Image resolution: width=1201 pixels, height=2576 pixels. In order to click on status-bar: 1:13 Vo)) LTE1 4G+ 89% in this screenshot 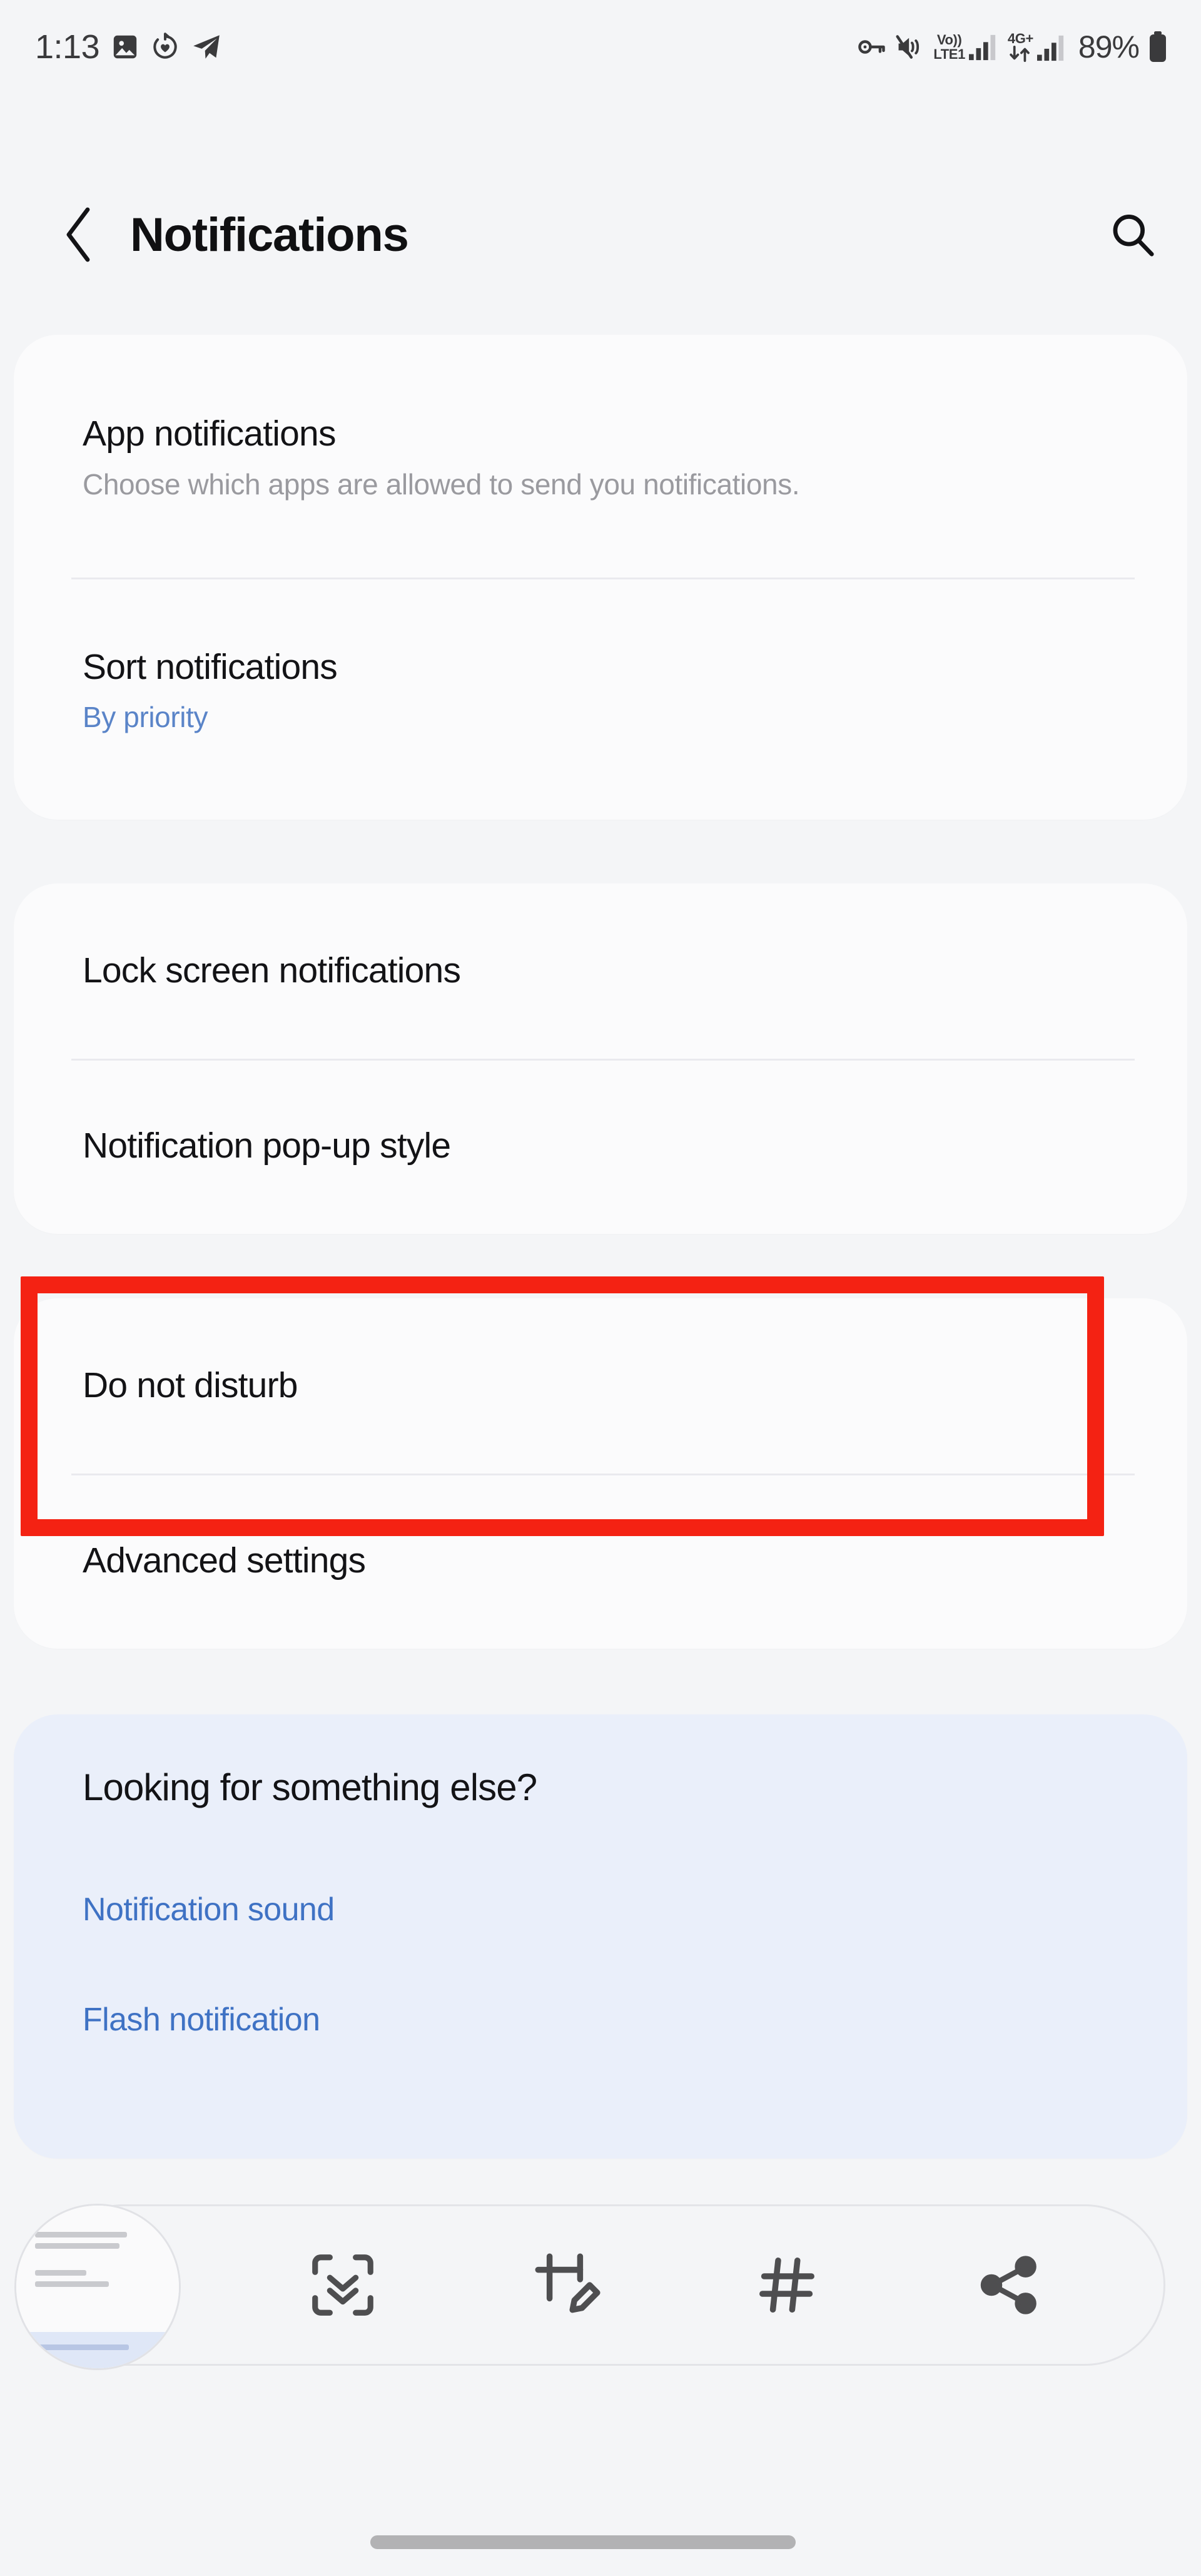, I will do `click(600, 47)`.